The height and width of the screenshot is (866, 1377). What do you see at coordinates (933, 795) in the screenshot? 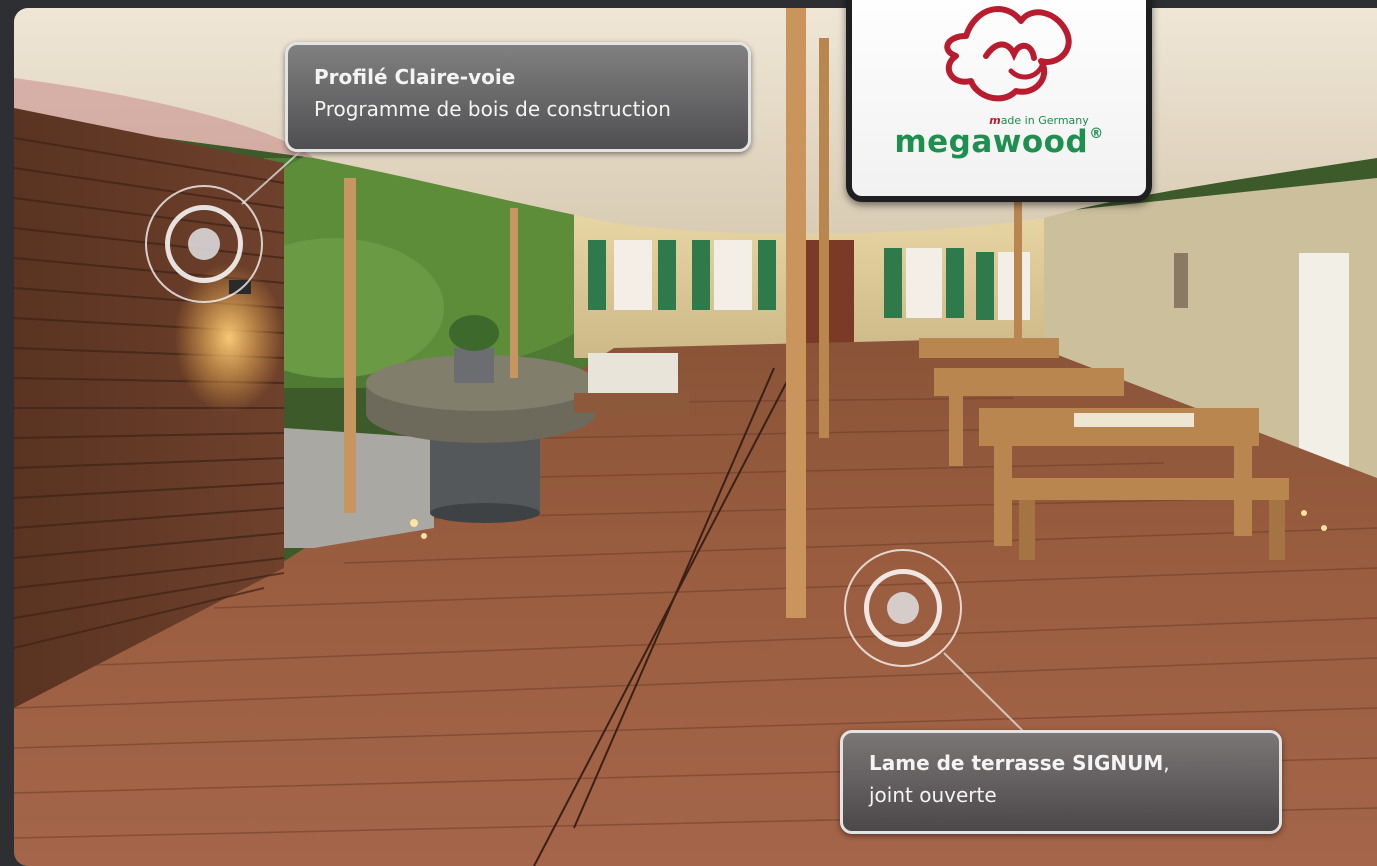
I see `callout-subtitle: joint ouverte` at bounding box center [933, 795].